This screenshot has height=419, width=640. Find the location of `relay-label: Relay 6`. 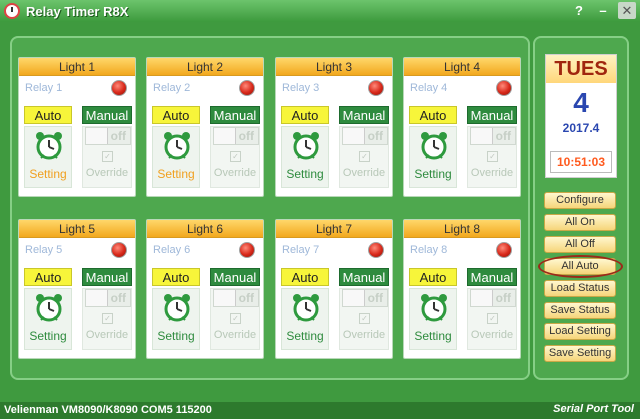

relay-label: Relay 6 is located at coordinates (172, 250).